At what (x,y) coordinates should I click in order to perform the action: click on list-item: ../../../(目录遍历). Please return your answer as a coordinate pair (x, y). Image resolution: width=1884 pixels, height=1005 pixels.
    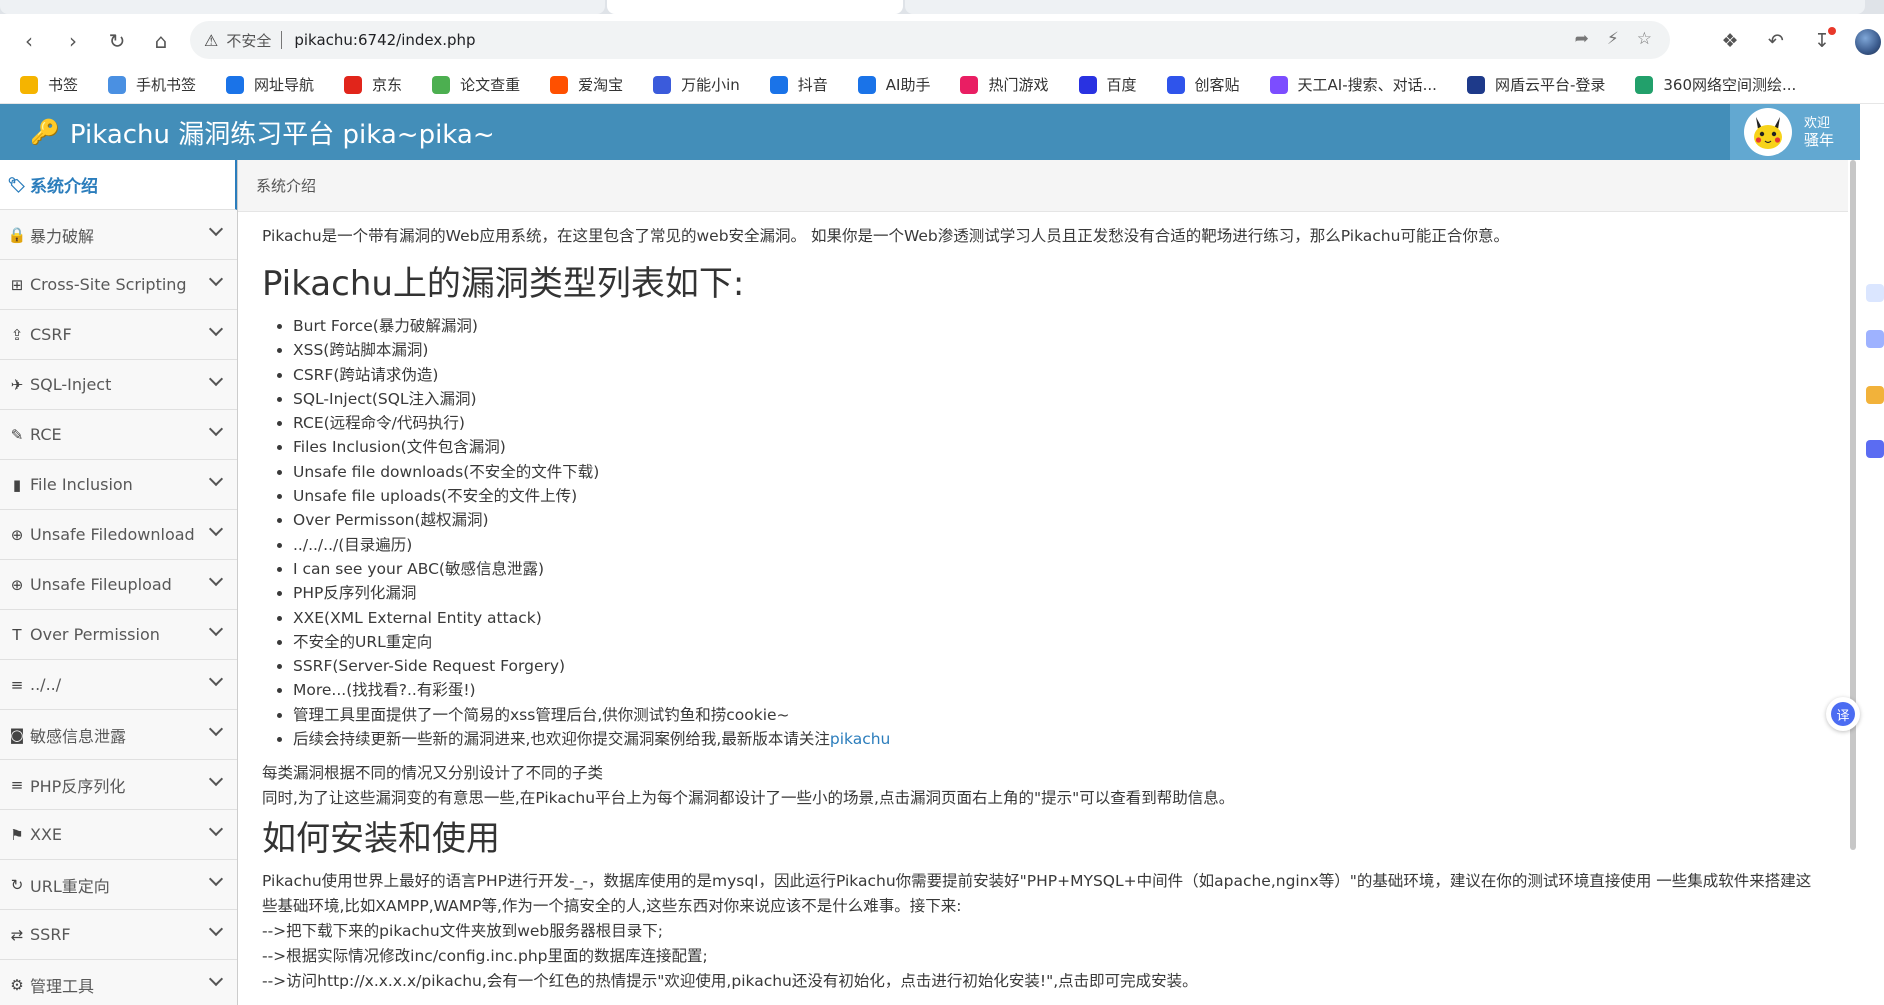
    Looking at the image, I should click on (1058, 545).